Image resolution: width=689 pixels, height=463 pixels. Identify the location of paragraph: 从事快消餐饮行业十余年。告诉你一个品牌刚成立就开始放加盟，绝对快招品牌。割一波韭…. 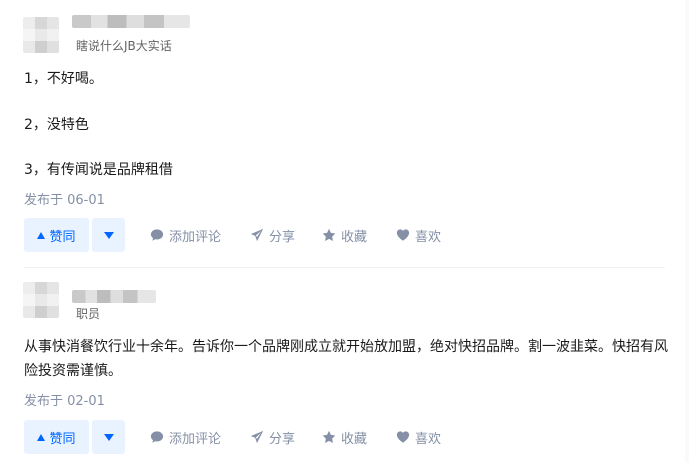
(346, 359).